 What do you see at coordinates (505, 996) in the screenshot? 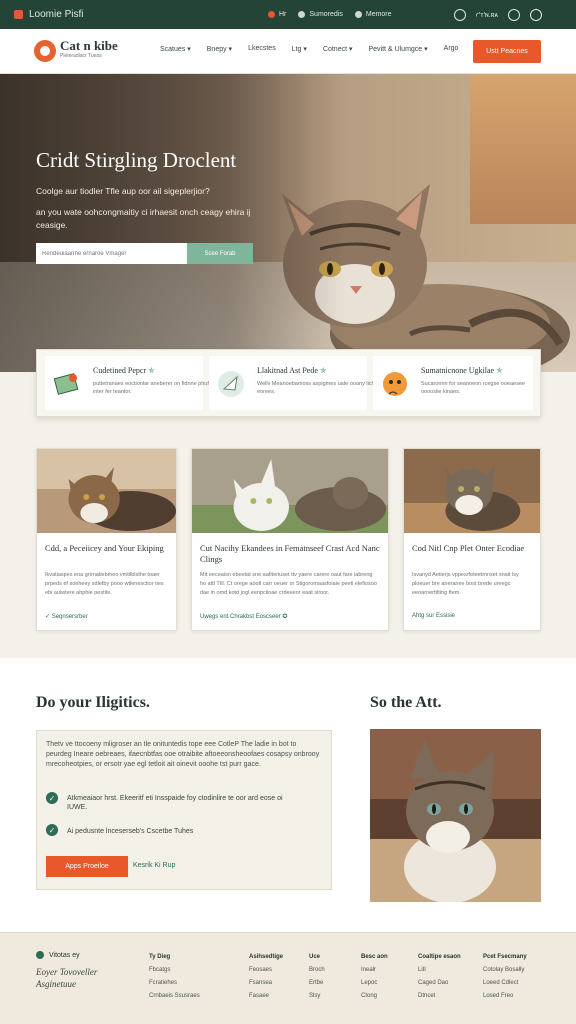
I see `footer-link: Losed Freo` at bounding box center [505, 996].